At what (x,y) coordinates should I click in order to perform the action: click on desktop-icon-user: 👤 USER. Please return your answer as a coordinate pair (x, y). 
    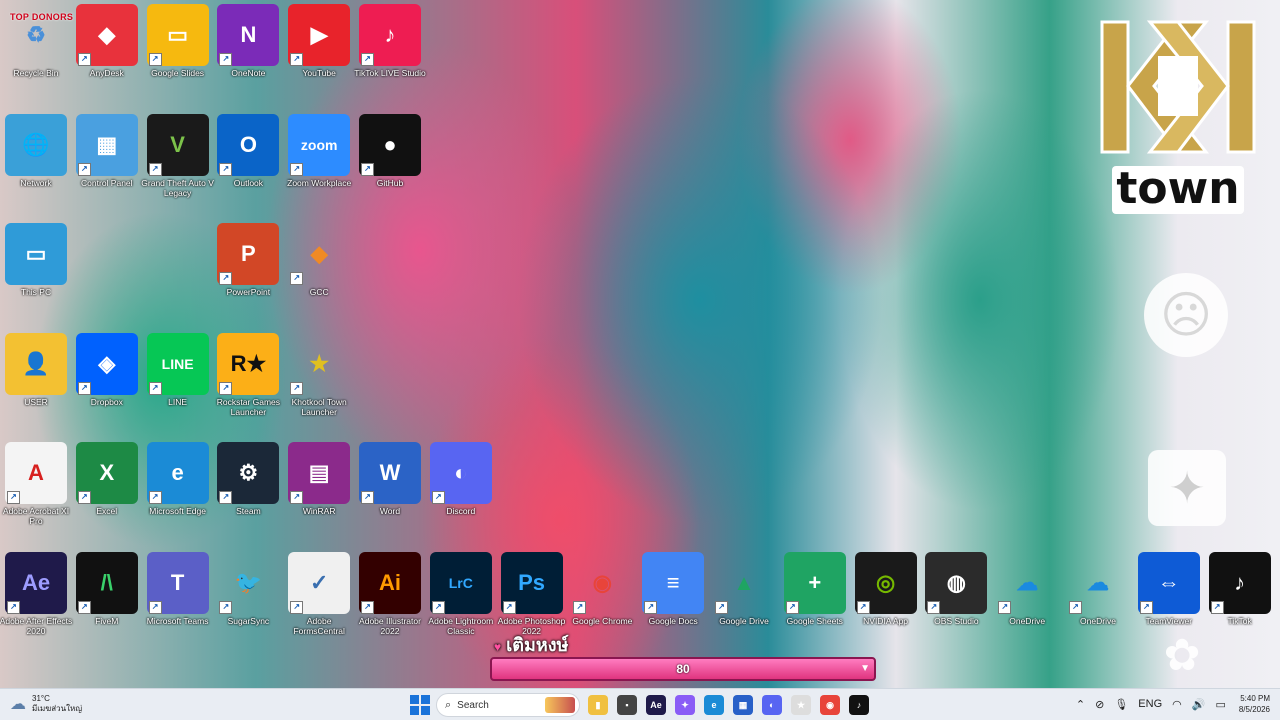
    Looking at the image, I should click on (36, 369).